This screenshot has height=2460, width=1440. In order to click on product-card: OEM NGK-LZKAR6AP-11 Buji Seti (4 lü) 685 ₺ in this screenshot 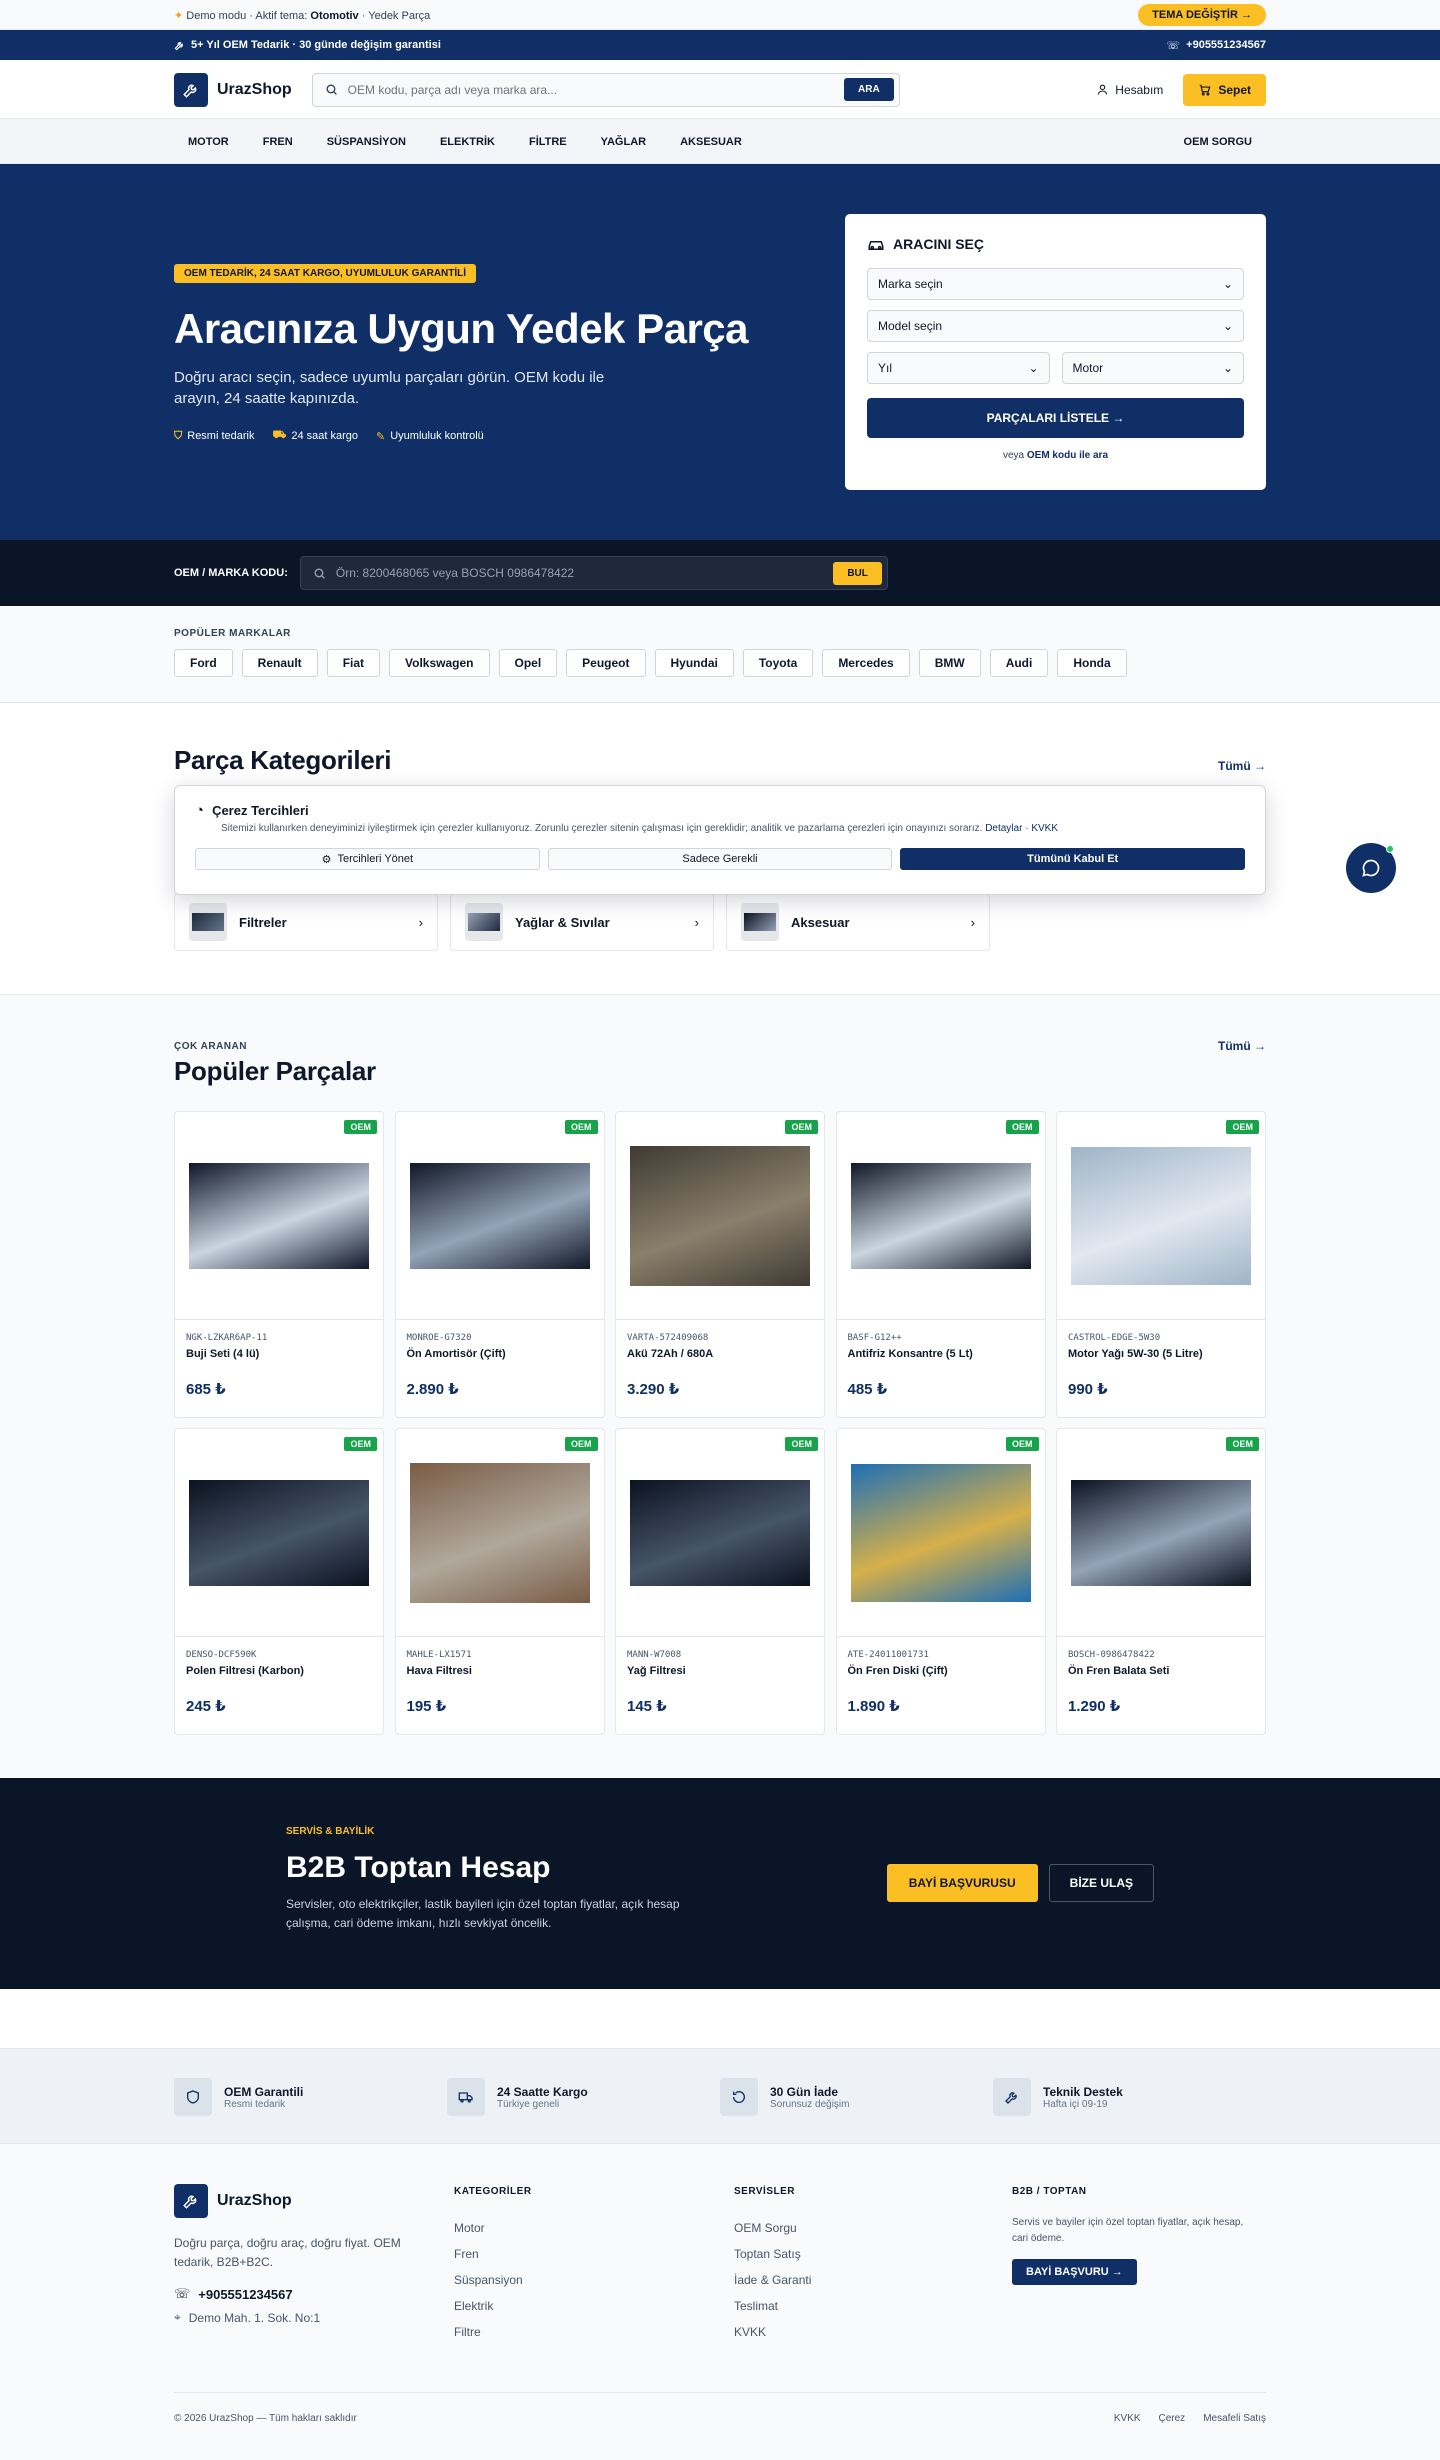, I will do `click(279, 1264)`.